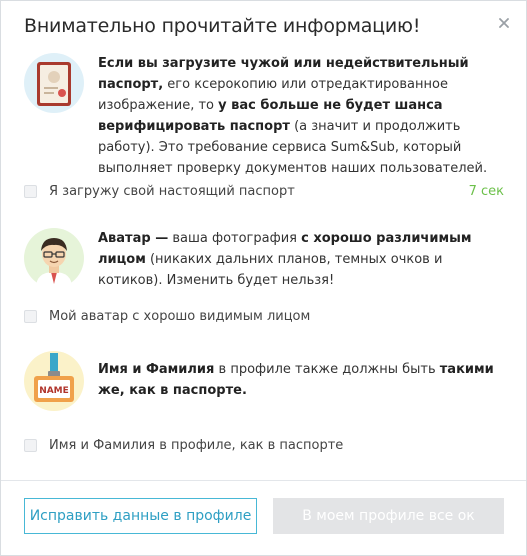  Describe the element at coordinates (486, 191) in the screenshot. I see `countdown-timer: 7 сек` at that location.